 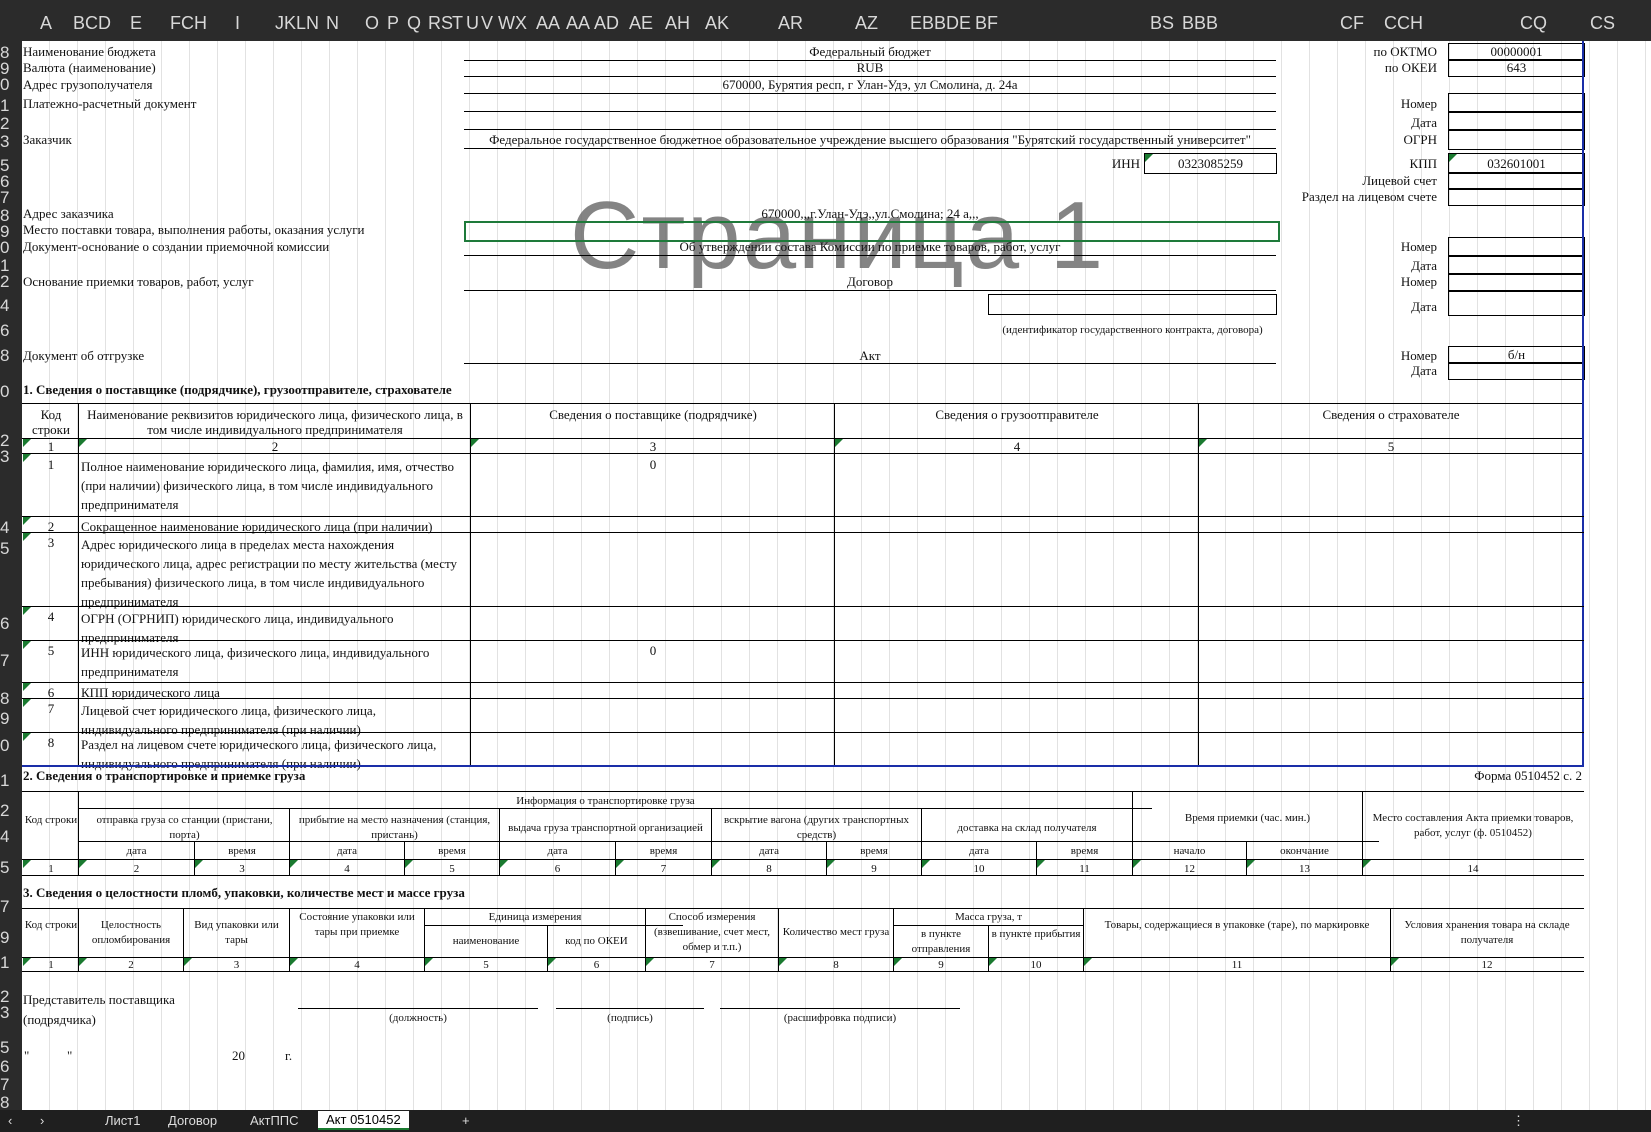 What do you see at coordinates (466, 1120) in the screenshot?
I see `add-sheet-icon: +` at bounding box center [466, 1120].